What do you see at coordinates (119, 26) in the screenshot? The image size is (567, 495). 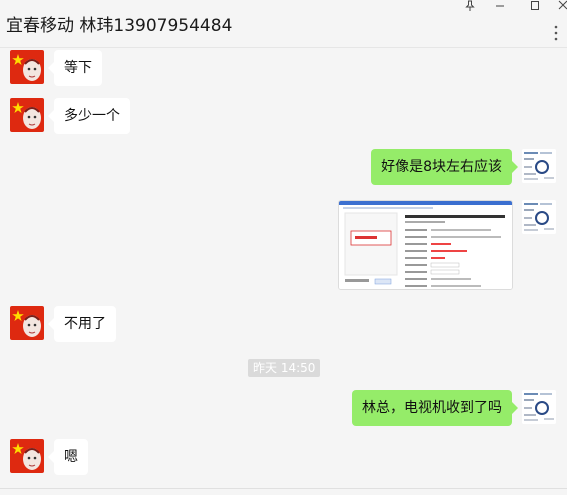 I see `chat-title: 宜春移动 林玮13907954484` at bounding box center [119, 26].